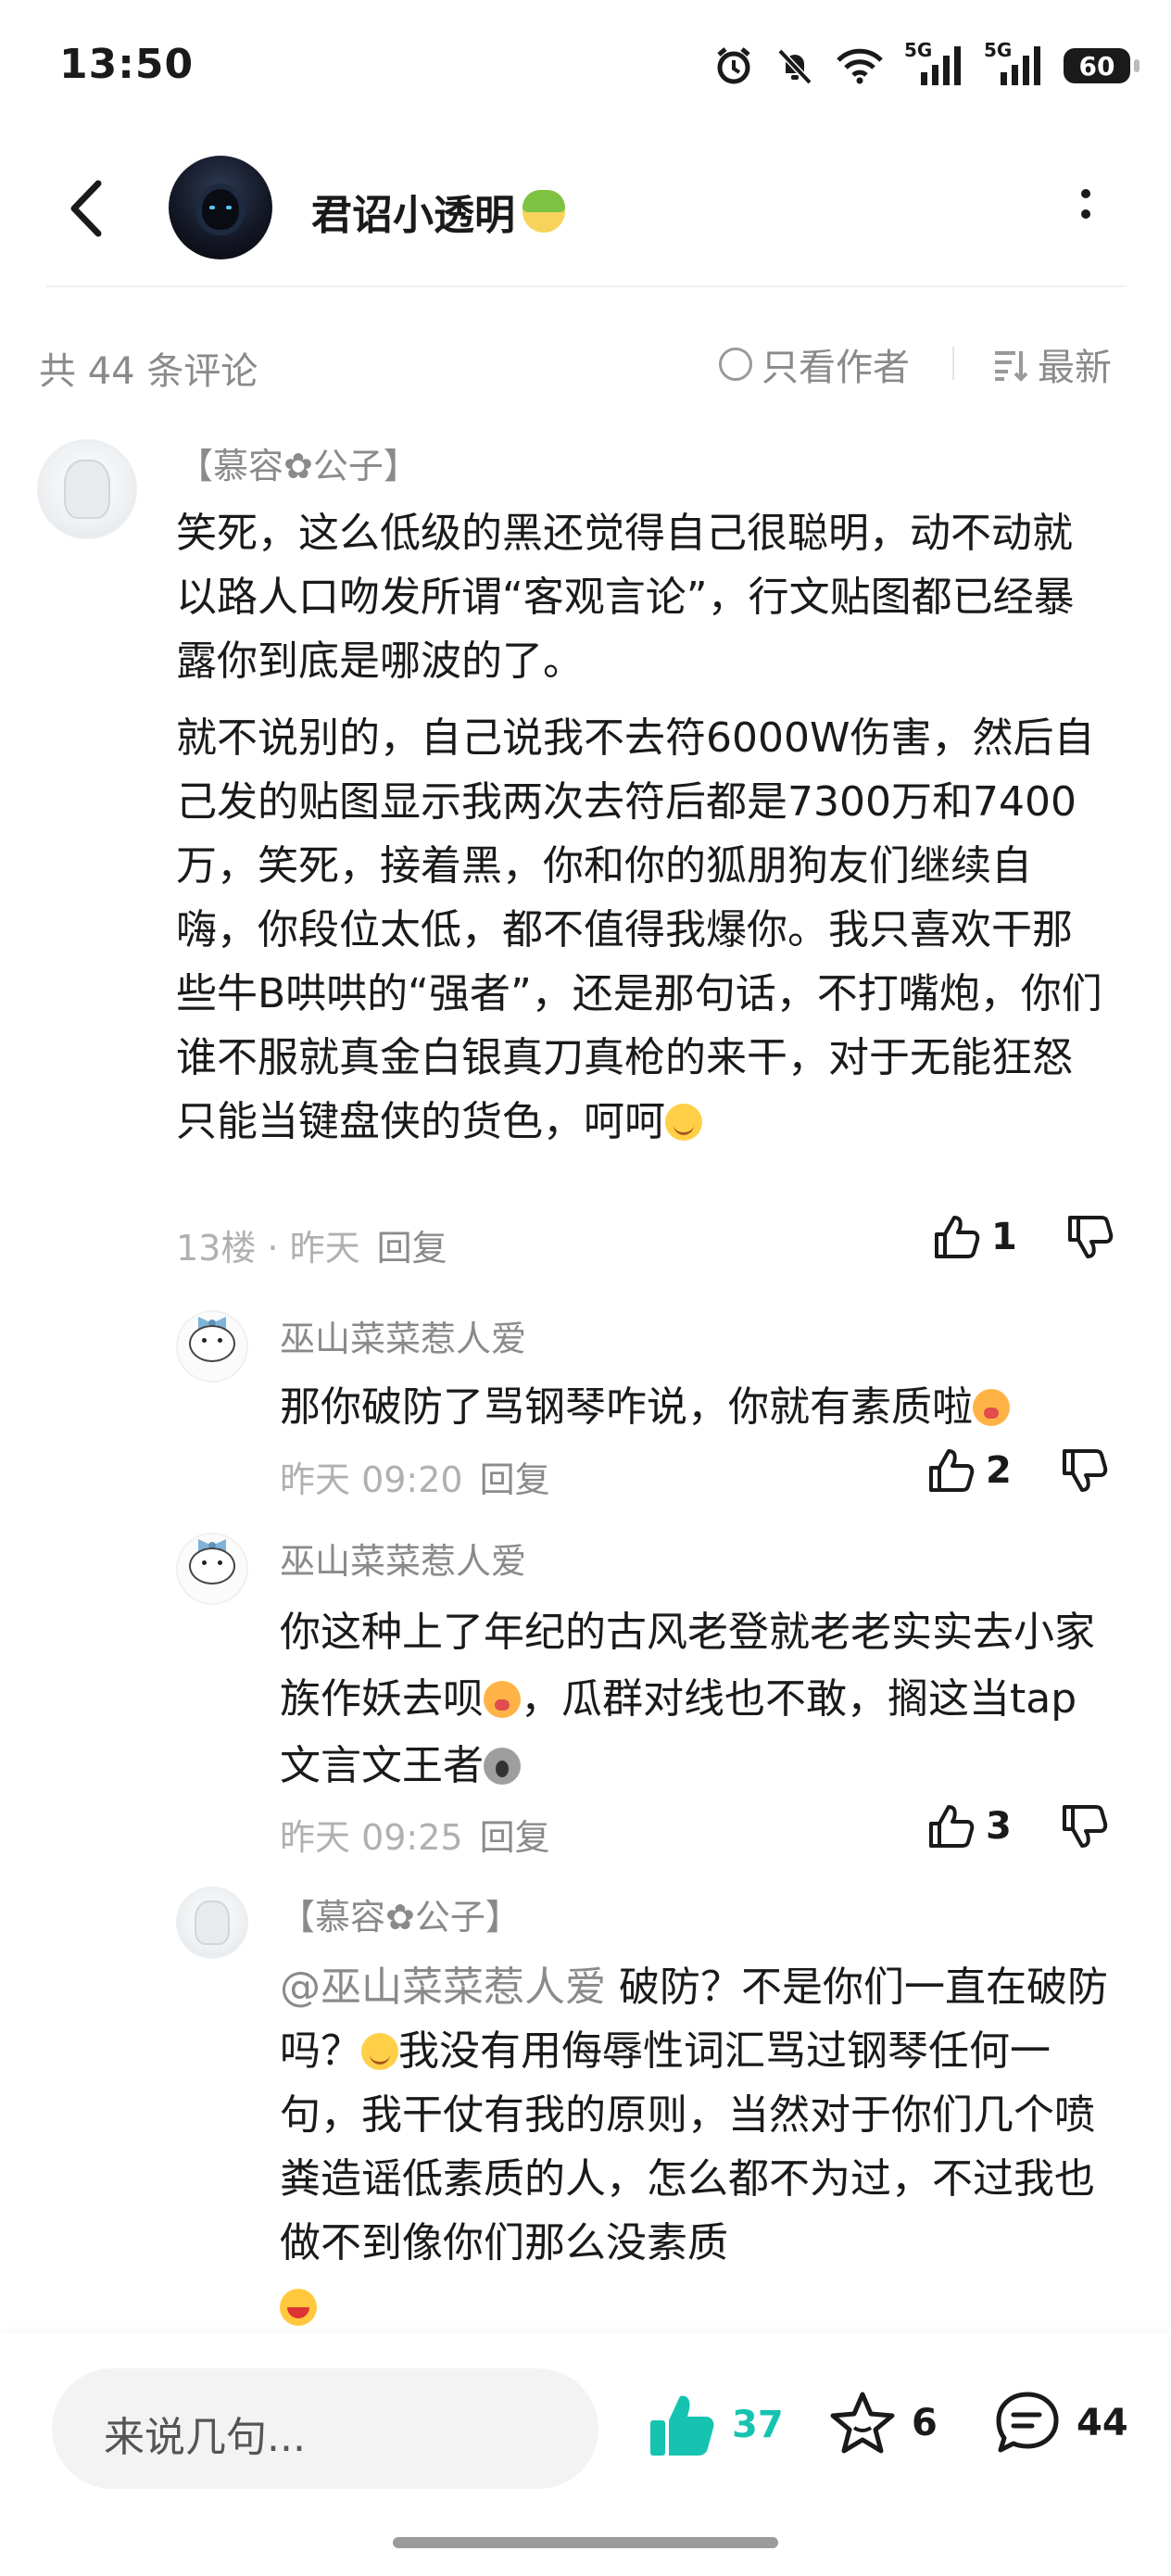  Describe the element at coordinates (1018, 1471) in the screenshot. I see `reply-actions: 2` at that location.